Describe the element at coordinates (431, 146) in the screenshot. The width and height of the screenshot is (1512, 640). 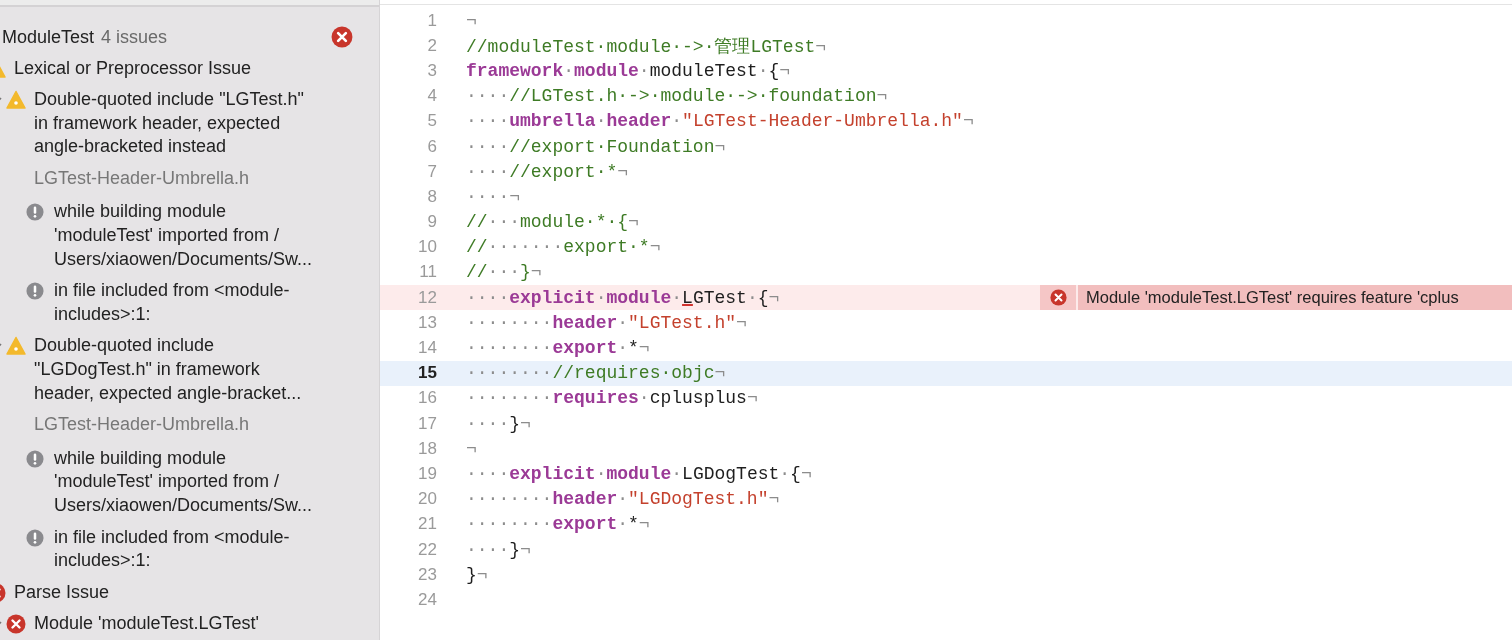
I see `line-number: 6` at that location.